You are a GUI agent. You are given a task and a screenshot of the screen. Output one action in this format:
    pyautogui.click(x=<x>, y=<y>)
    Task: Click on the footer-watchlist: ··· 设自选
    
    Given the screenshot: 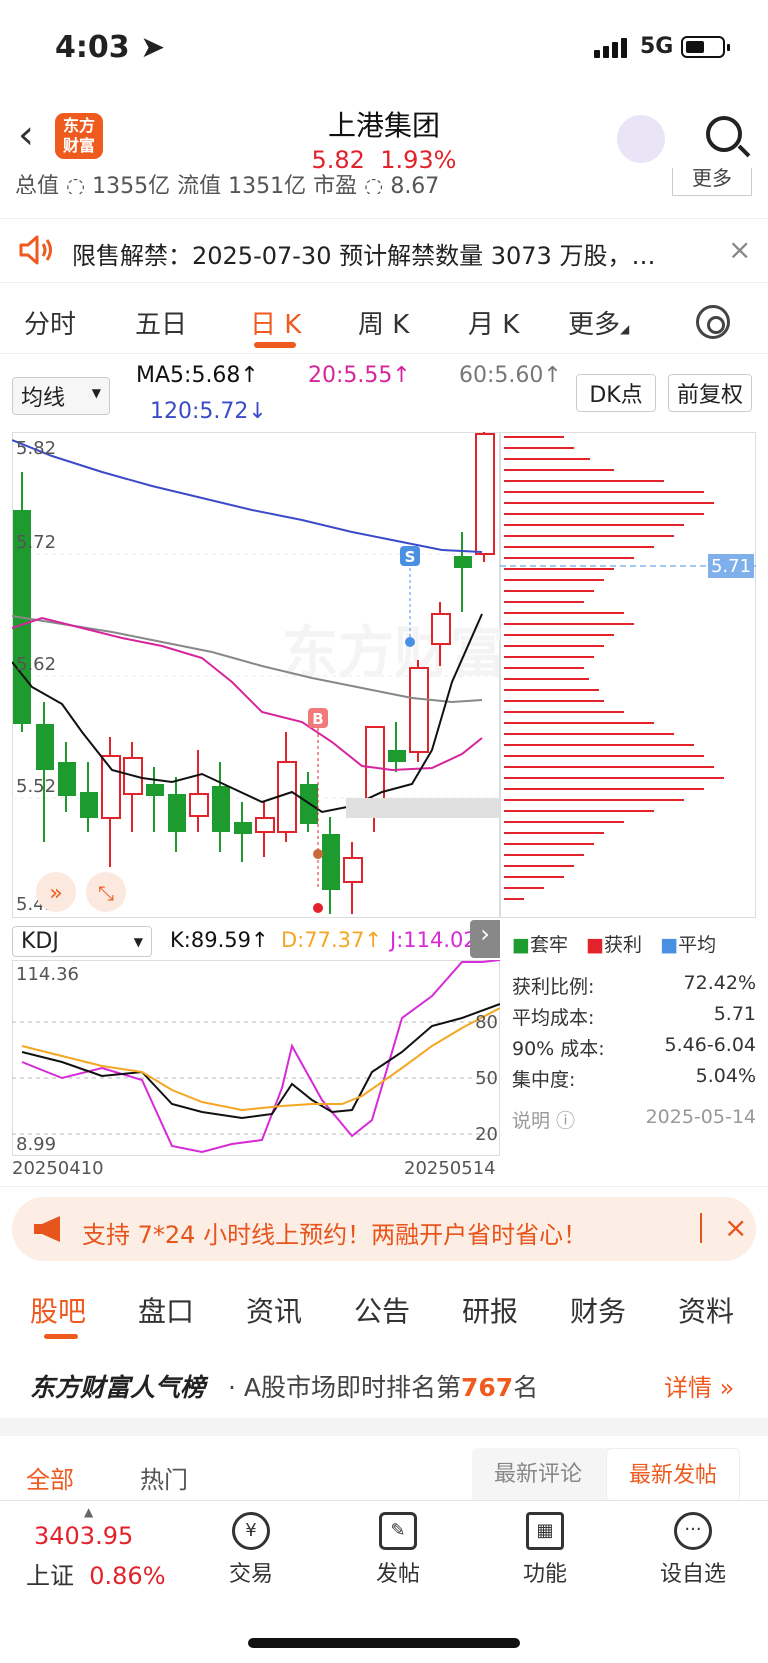 What is the action you would take?
    pyautogui.click(x=693, y=1550)
    